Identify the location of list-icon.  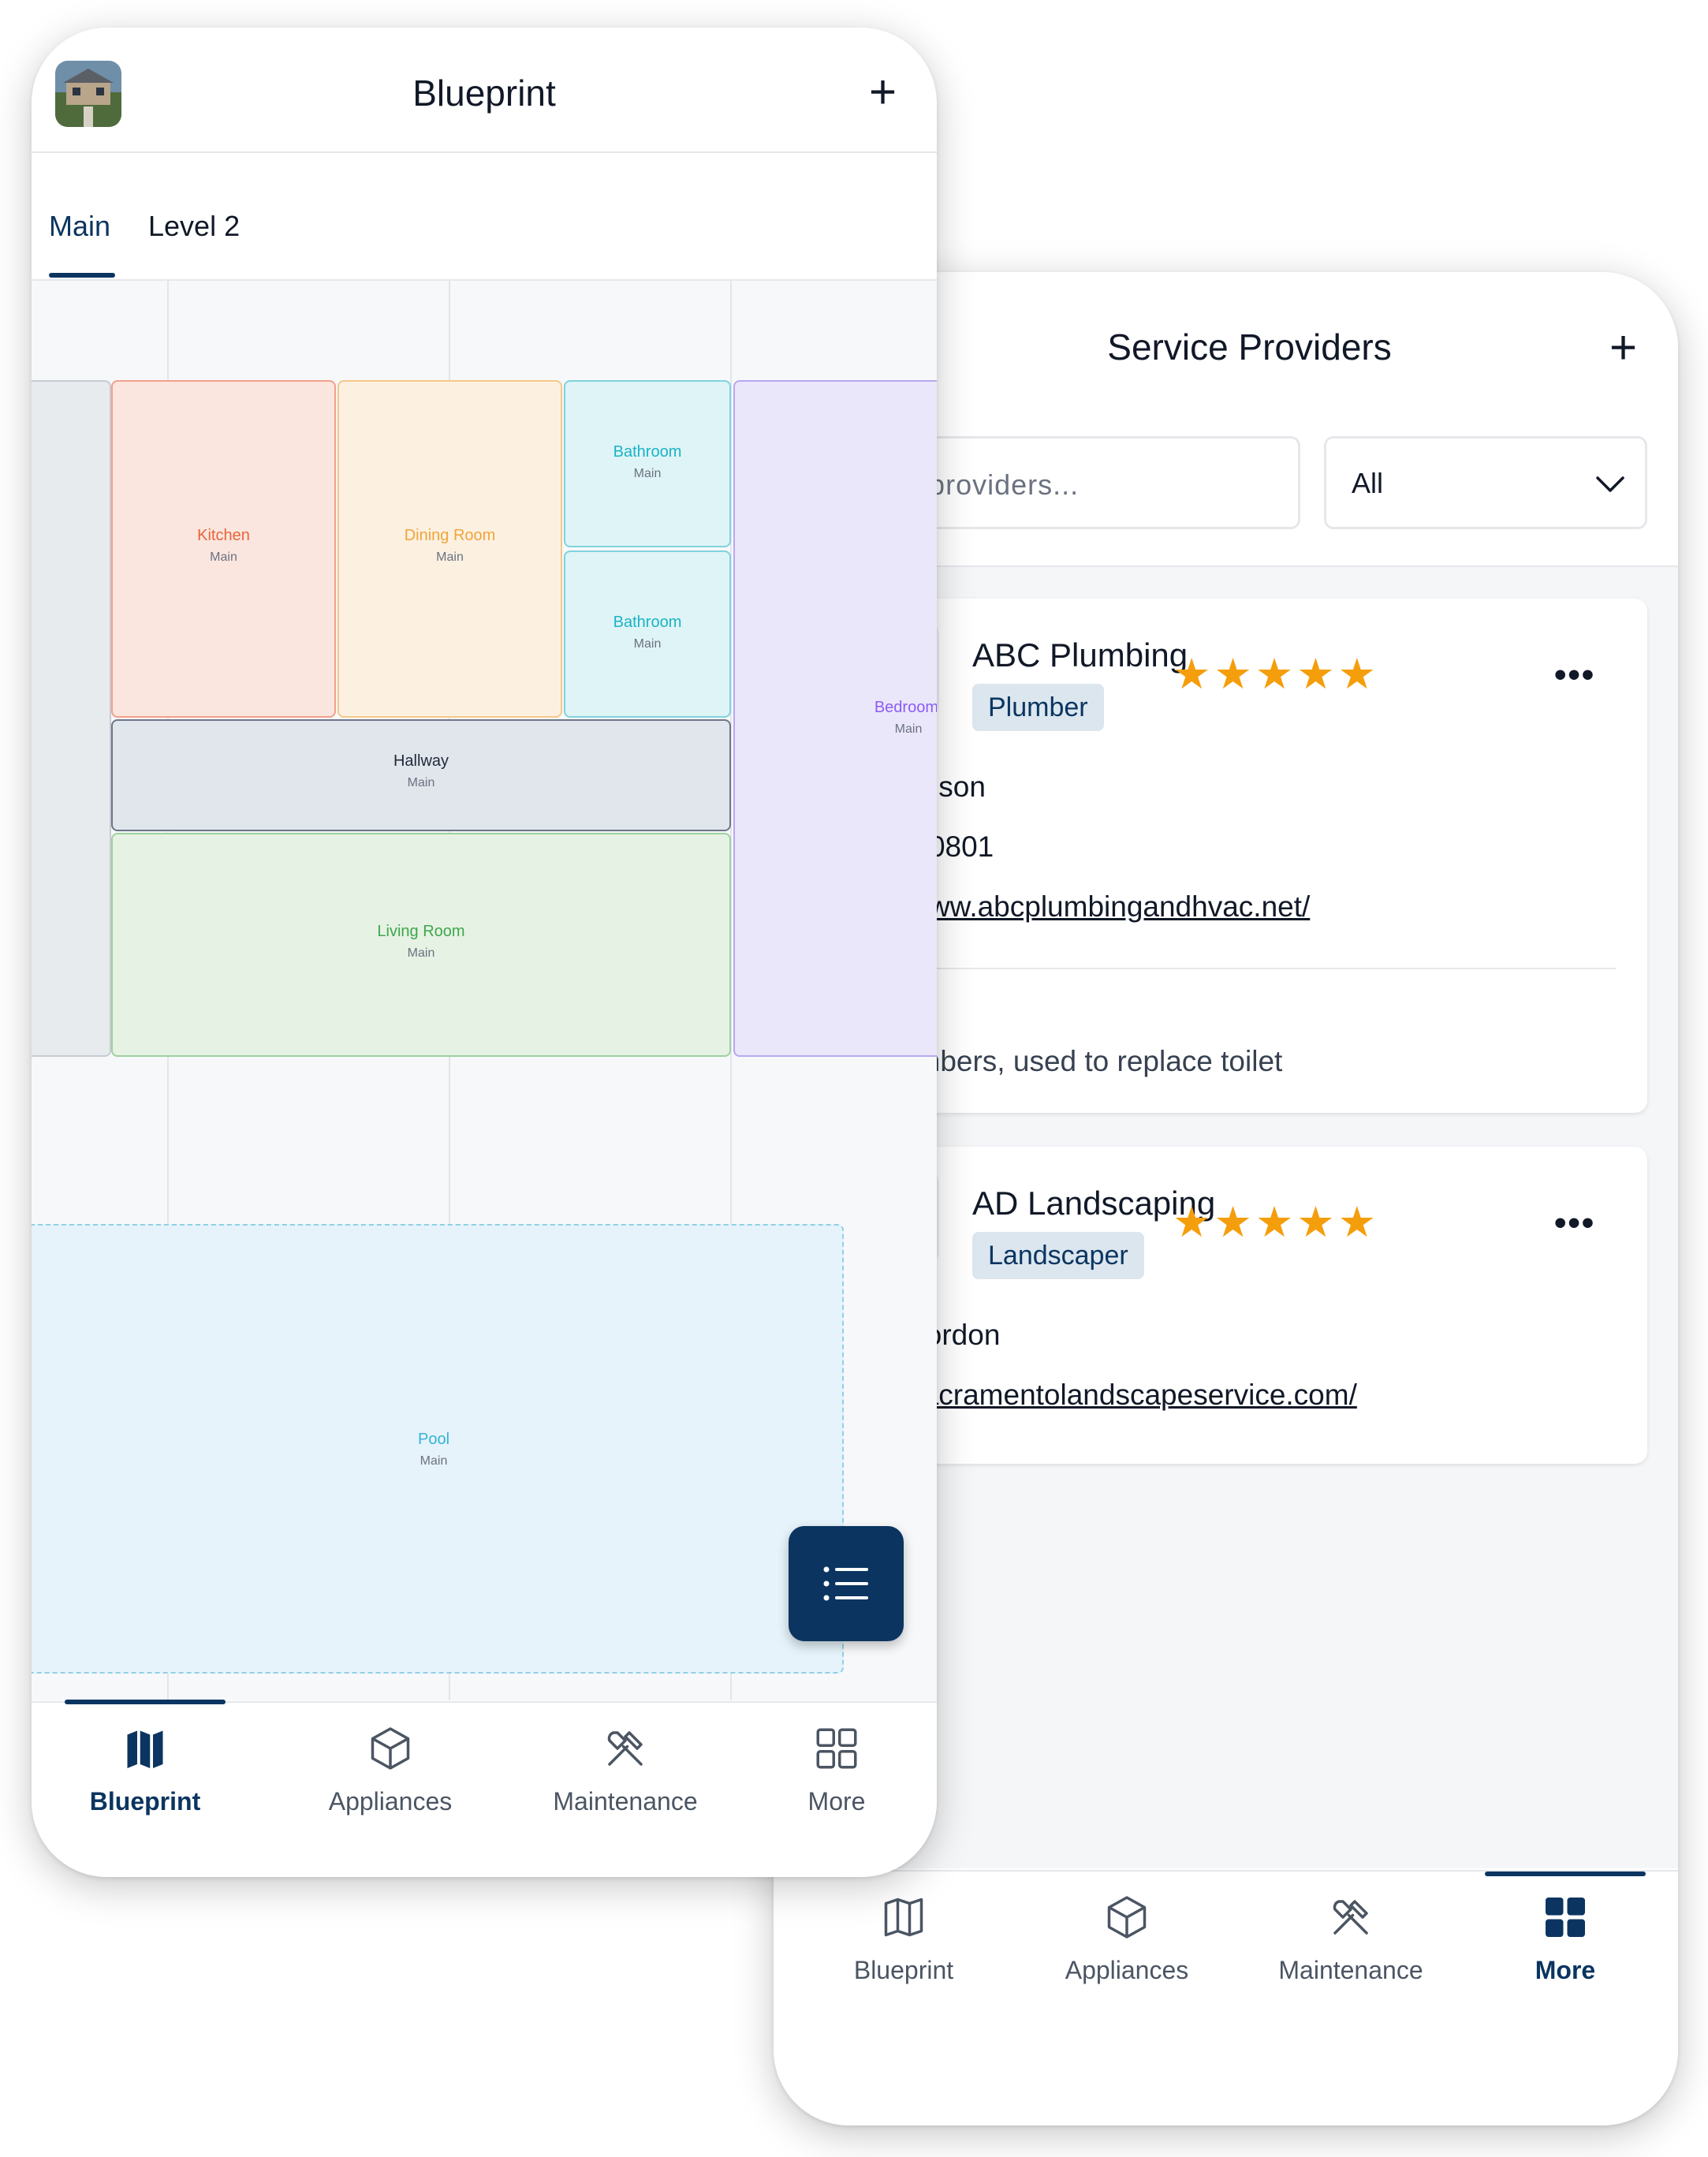
(845, 1583).